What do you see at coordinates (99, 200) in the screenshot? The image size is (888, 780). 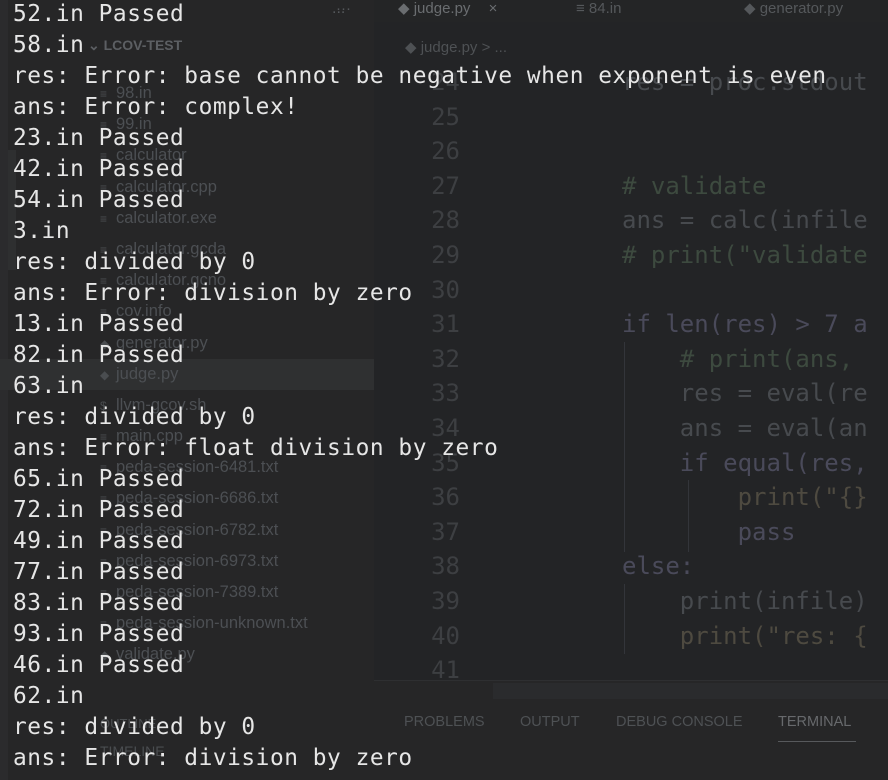 I see `terminal-line: 54.in Passed` at bounding box center [99, 200].